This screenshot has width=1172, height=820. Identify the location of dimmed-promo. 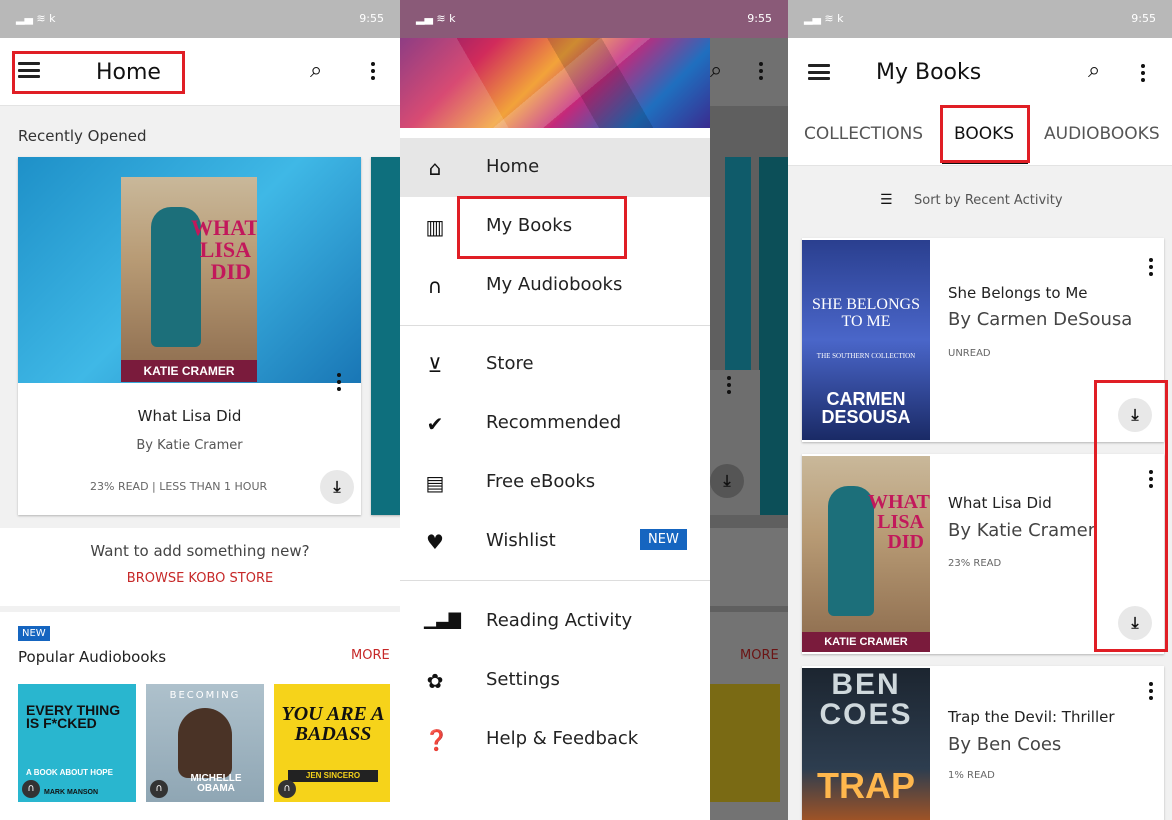
(749, 567).